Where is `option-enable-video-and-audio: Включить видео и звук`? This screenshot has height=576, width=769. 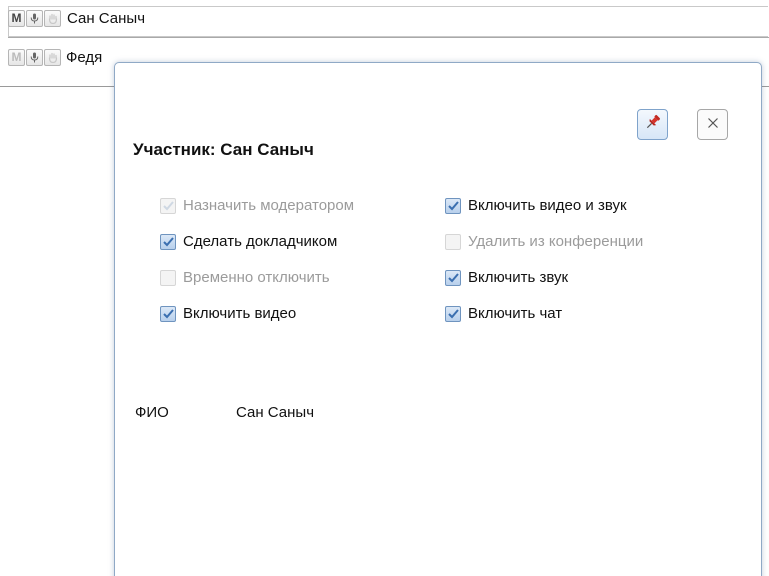 option-enable-video-and-audio: Включить видео и звук is located at coordinates (536, 205).